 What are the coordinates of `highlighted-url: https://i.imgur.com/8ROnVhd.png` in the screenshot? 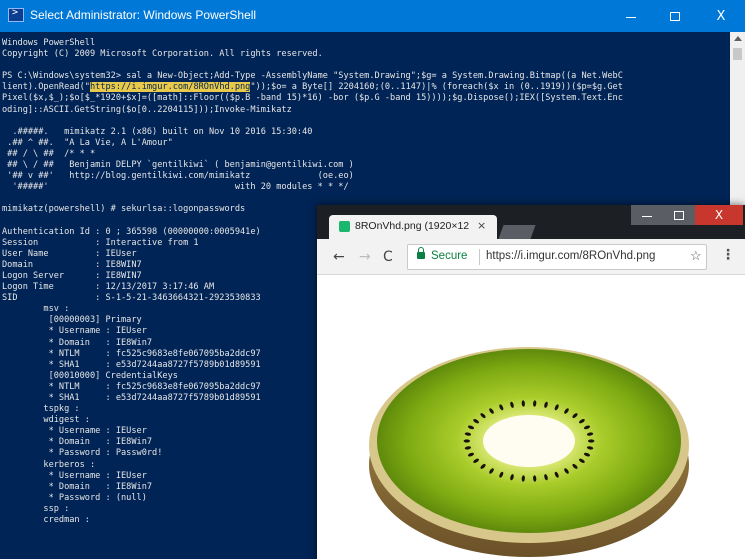 It's located at (170, 87).